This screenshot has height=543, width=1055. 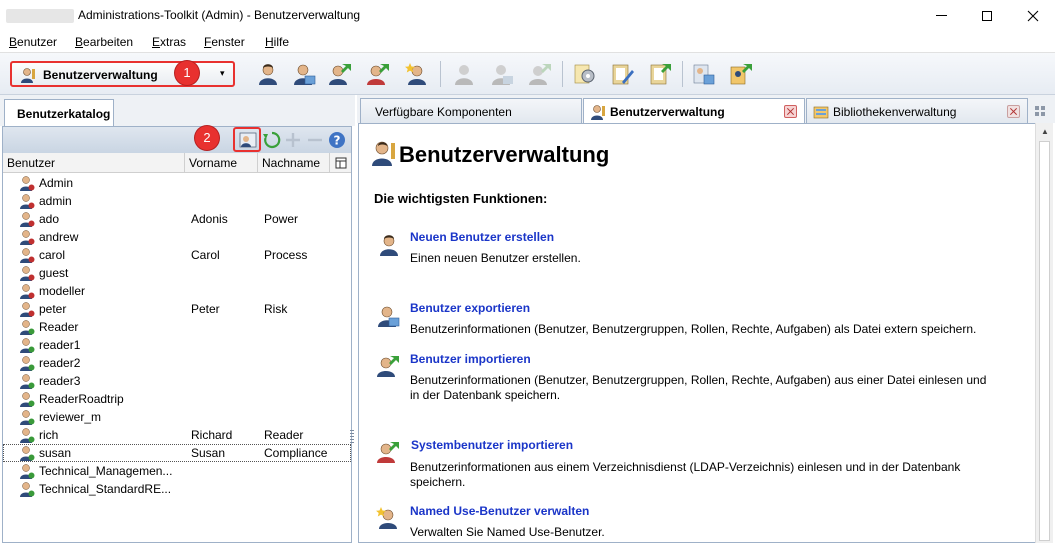 I want to click on user-group-import-icon, so click(x=741, y=74).